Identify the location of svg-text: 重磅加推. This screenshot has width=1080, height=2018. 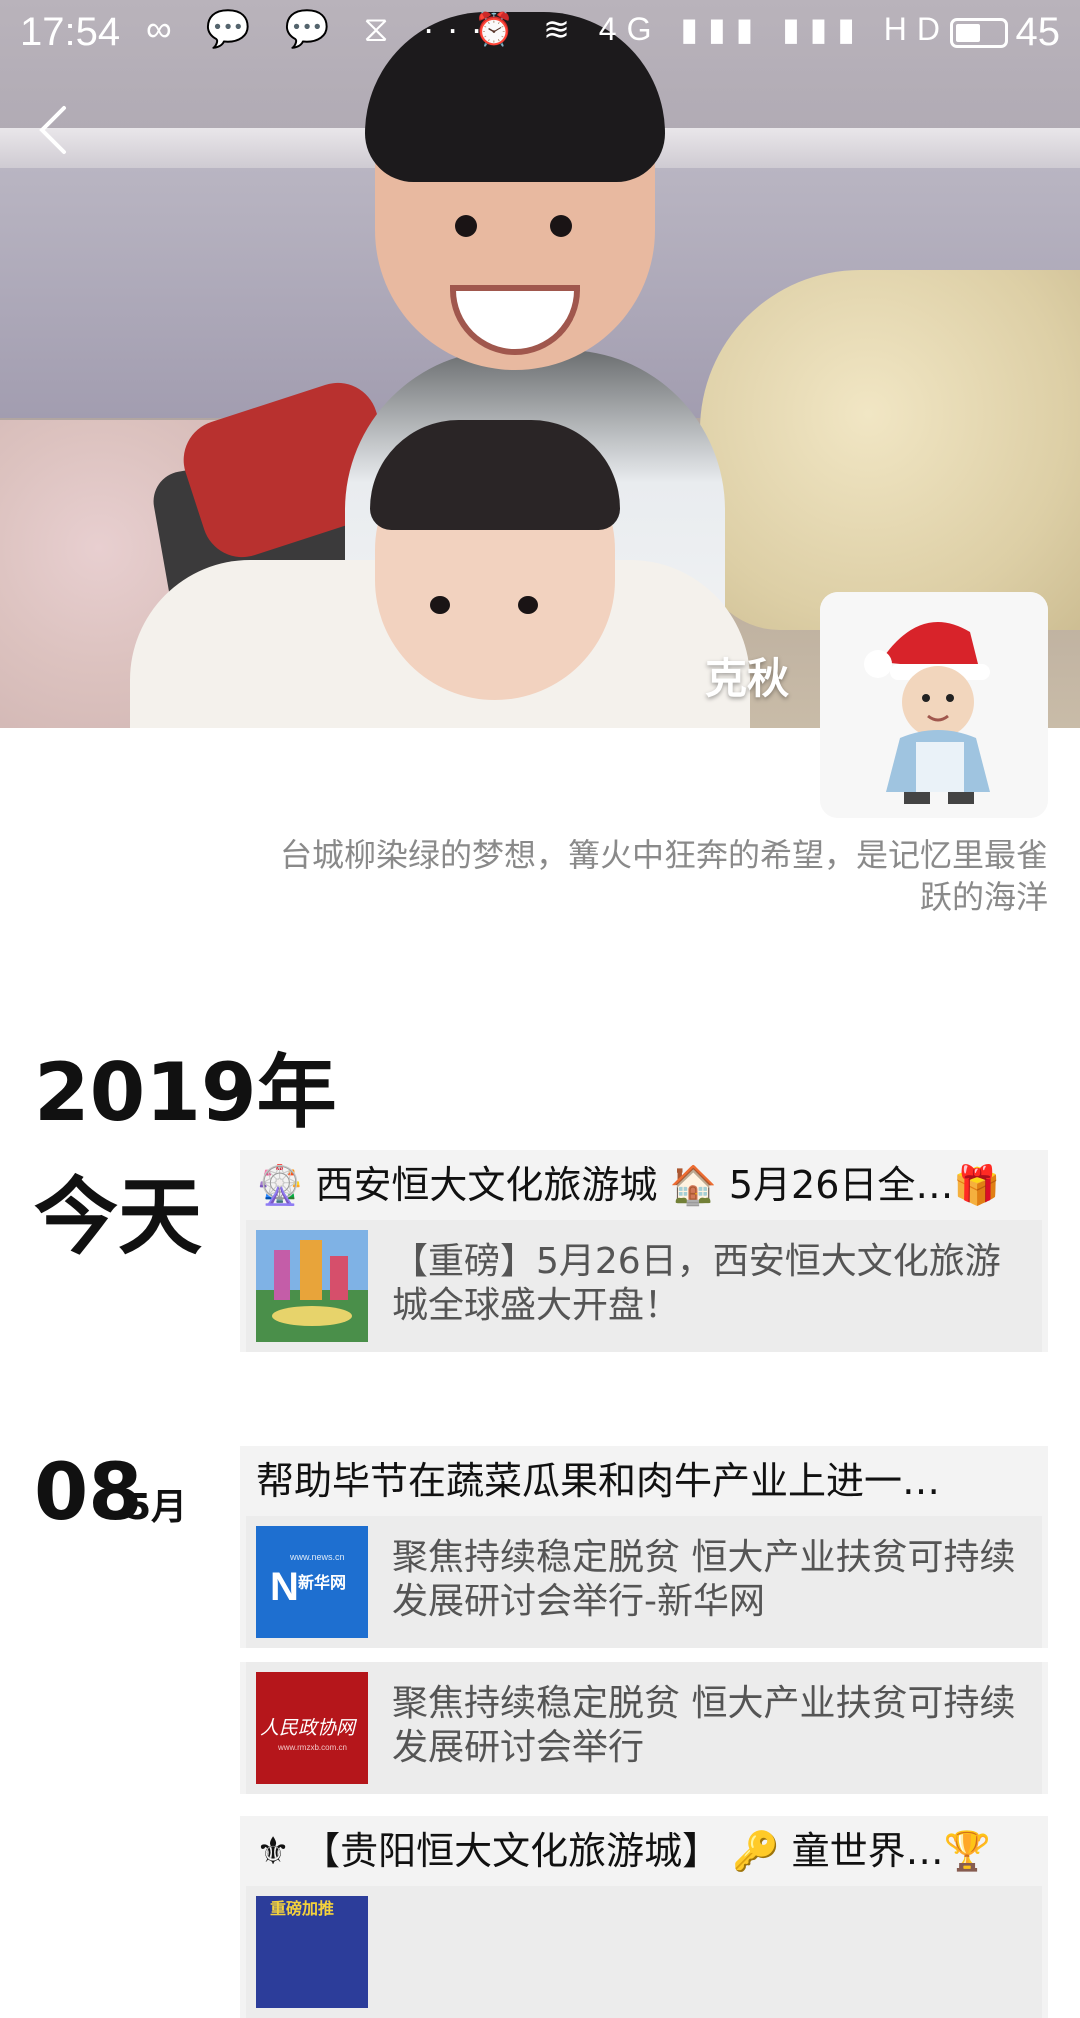
(302, 1908).